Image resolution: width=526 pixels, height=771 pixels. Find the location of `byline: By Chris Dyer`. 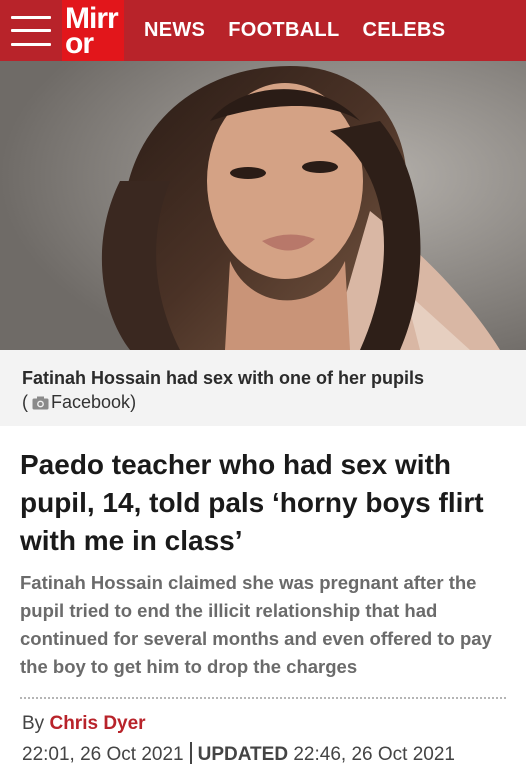

byline: By Chris Dyer is located at coordinates (84, 724).